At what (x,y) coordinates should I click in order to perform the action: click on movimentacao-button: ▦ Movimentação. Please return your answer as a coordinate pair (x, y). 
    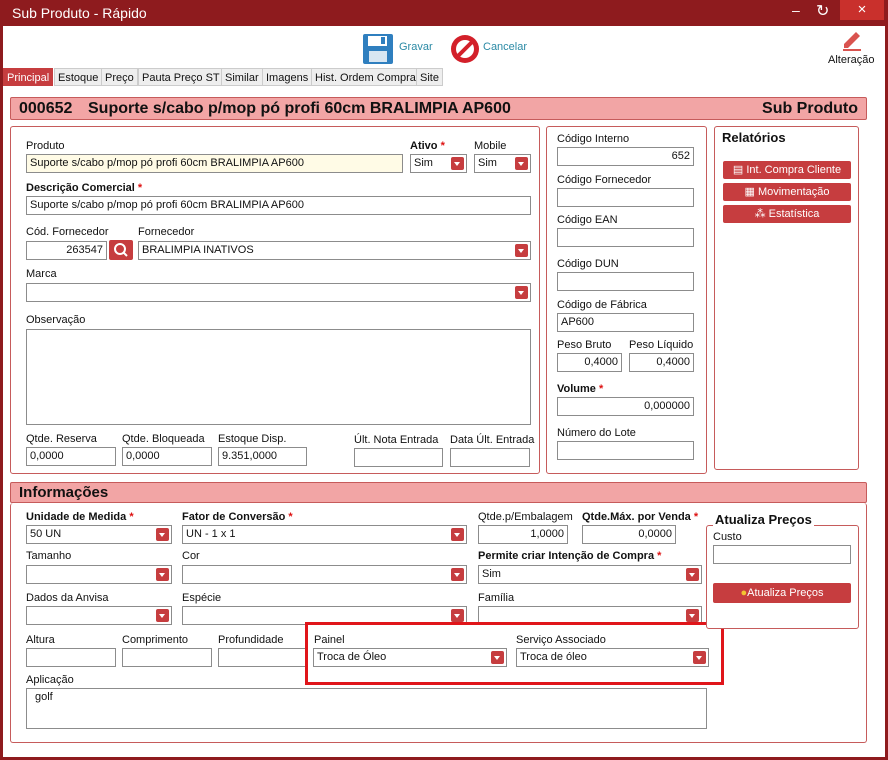
    Looking at the image, I should click on (787, 192).